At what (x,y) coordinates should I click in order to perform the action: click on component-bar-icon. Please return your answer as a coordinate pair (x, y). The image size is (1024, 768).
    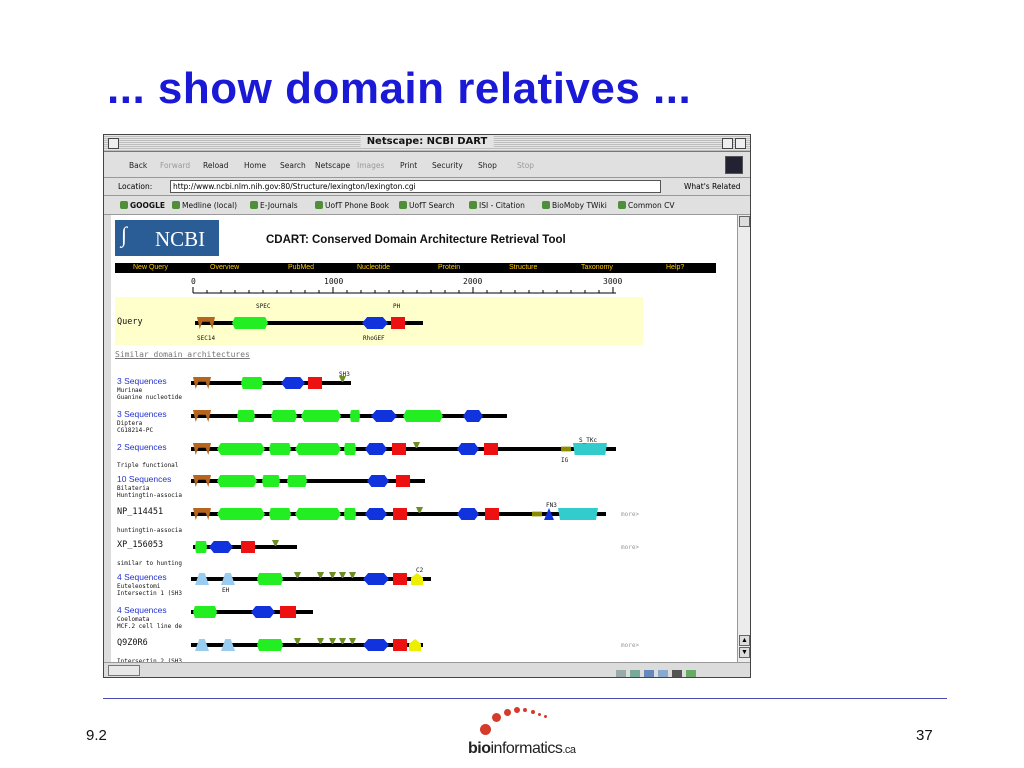
    Looking at the image, I should click on (676, 671).